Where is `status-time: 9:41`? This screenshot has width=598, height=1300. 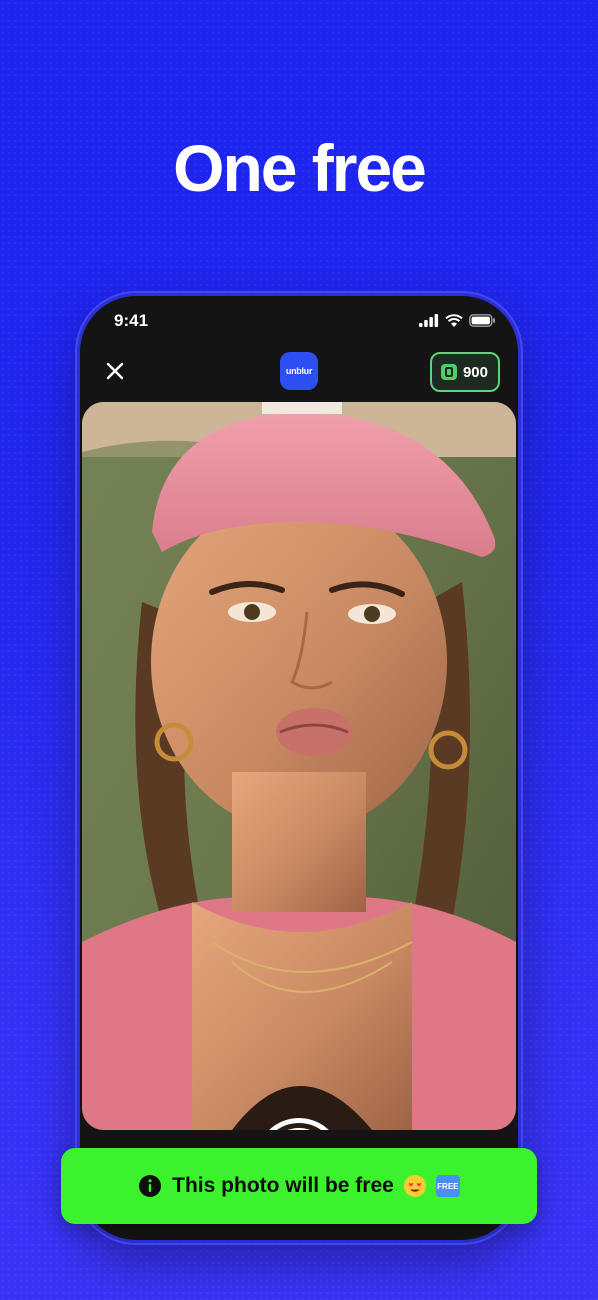
status-time: 9:41 is located at coordinates (131, 320).